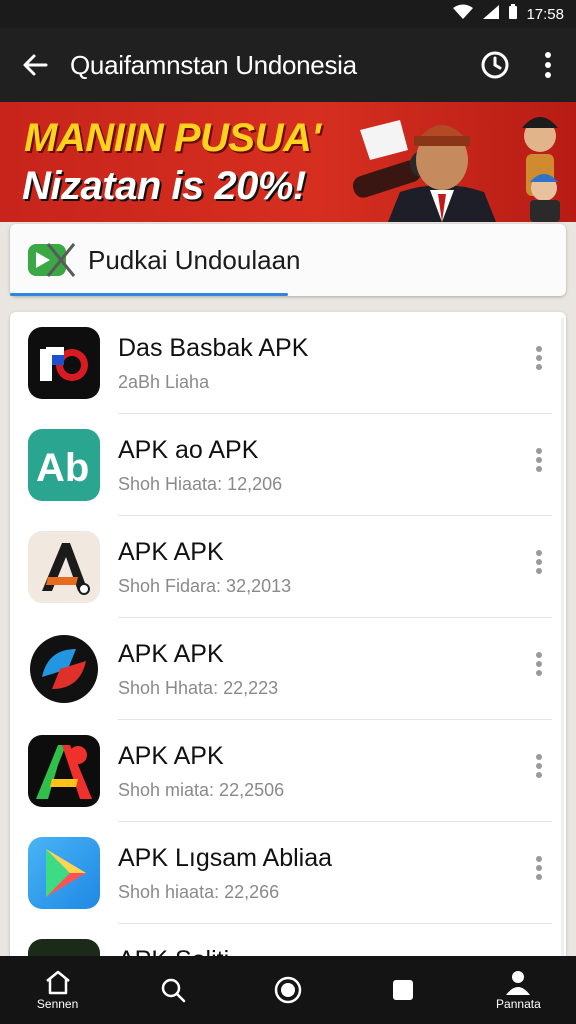  What do you see at coordinates (288, 669) in the screenshot?
I see `list-item: APK APK Shoh Hhata: 22,223` at bounding box center [288, 669].